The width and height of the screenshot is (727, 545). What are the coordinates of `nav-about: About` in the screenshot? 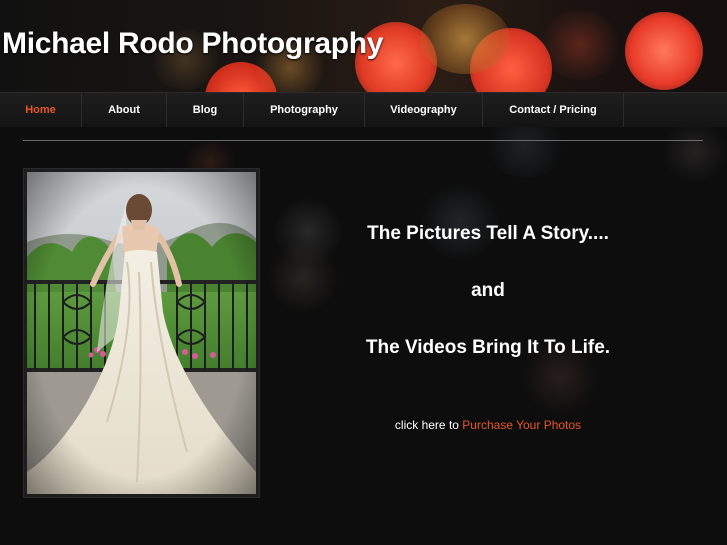 It's located at (124, 110).